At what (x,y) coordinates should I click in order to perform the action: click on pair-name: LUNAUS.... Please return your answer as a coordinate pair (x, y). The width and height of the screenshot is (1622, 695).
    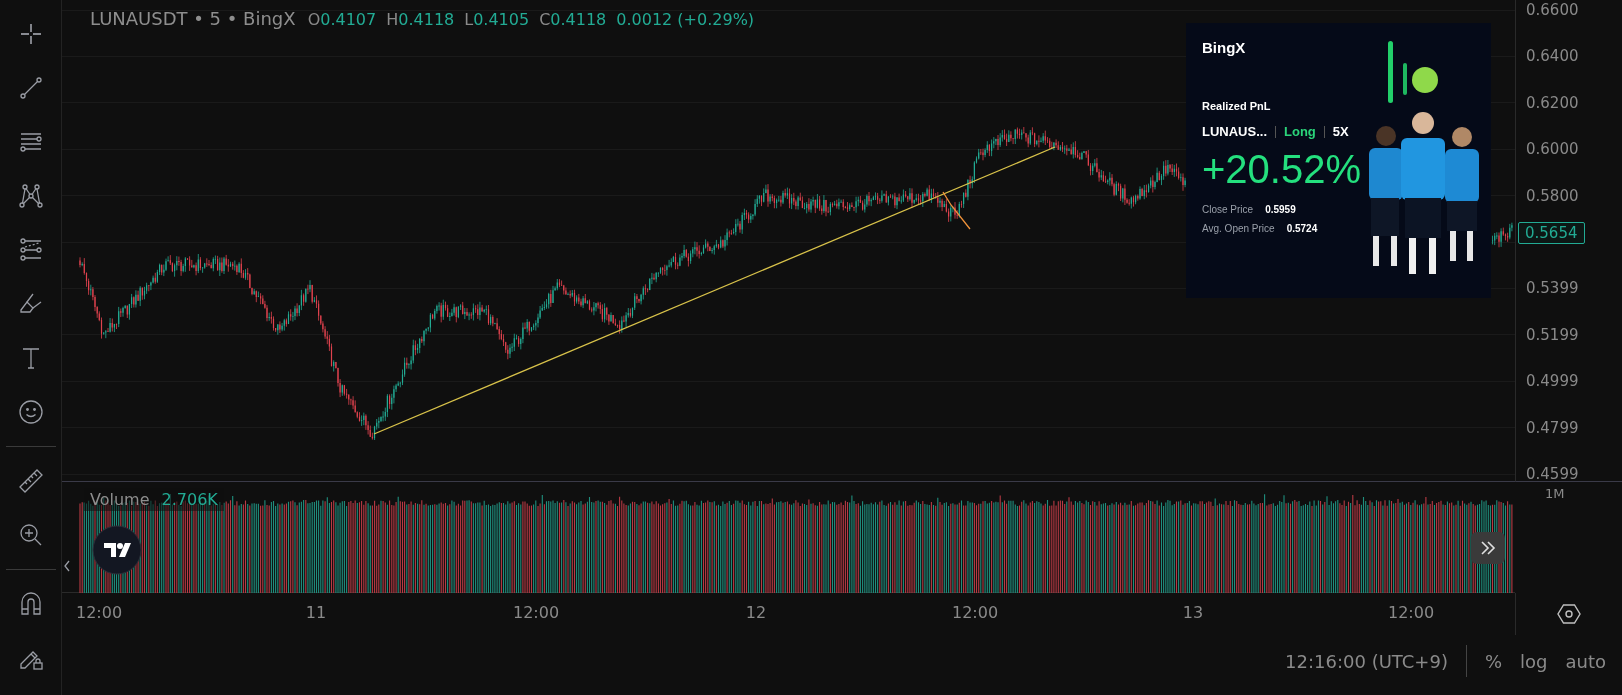
    Looking at the image, I should click on (1234, 131).